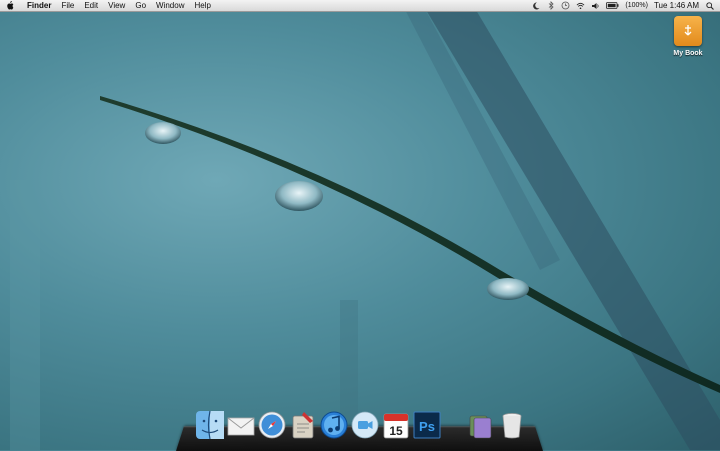 The image size is (720, 451). Describe the element at coordinates (565, 5) in the screenshot. I see `time-machine-icon` at that location.